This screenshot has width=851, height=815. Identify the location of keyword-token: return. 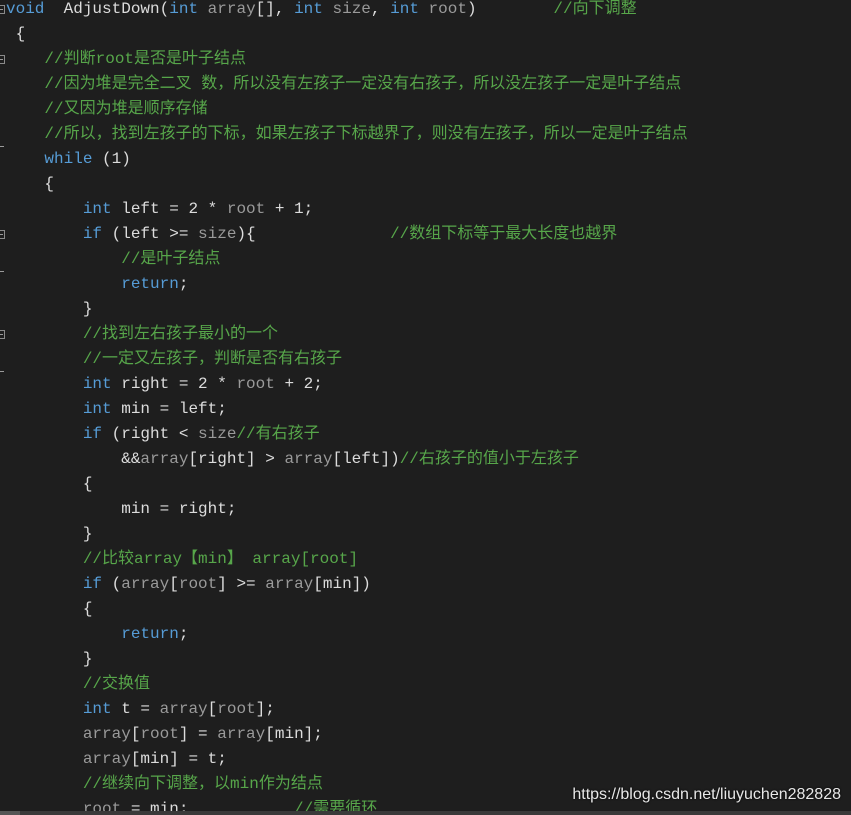
(150, 634).